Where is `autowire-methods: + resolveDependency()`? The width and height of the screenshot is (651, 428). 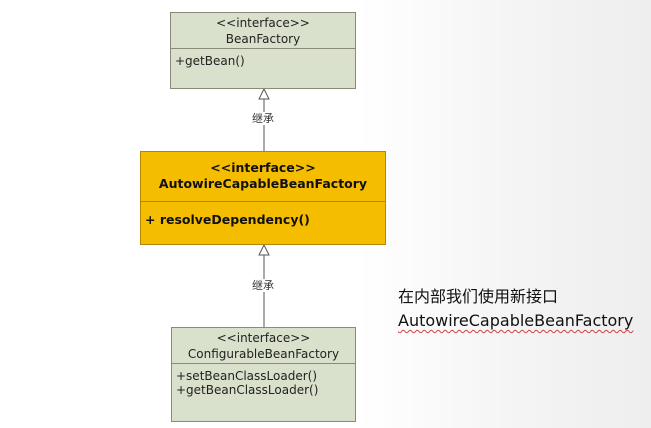 autowire-methods: + resolveDependency() is located at coordinates (263, 214).